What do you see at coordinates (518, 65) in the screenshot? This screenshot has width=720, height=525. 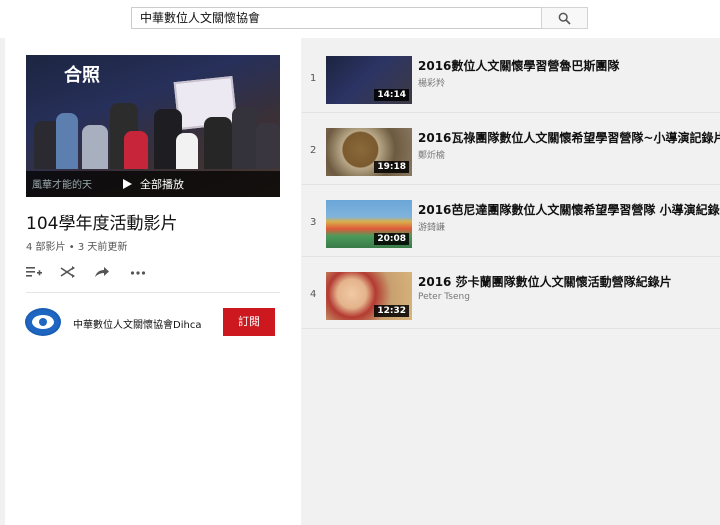 I see `video-title: 2016數位人文關懷學習營魯巴斯團隊` at bounding box center [518, 65].